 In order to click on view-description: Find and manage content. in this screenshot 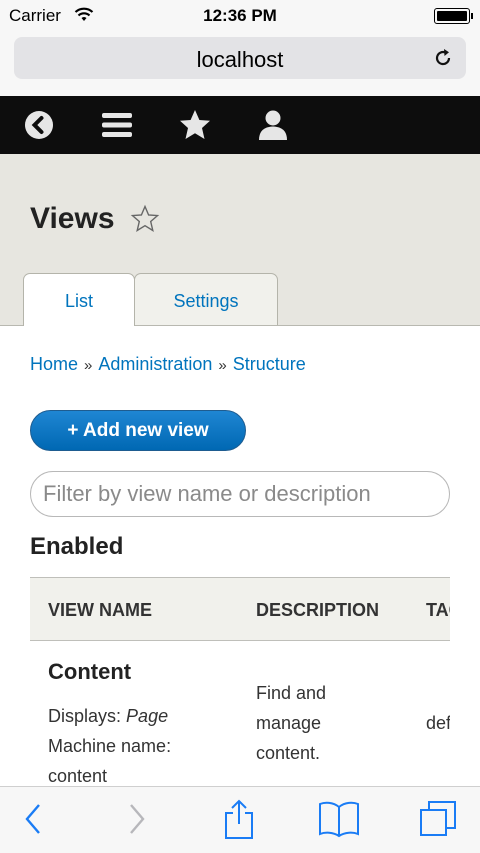, I will do `click(291, 723)`.